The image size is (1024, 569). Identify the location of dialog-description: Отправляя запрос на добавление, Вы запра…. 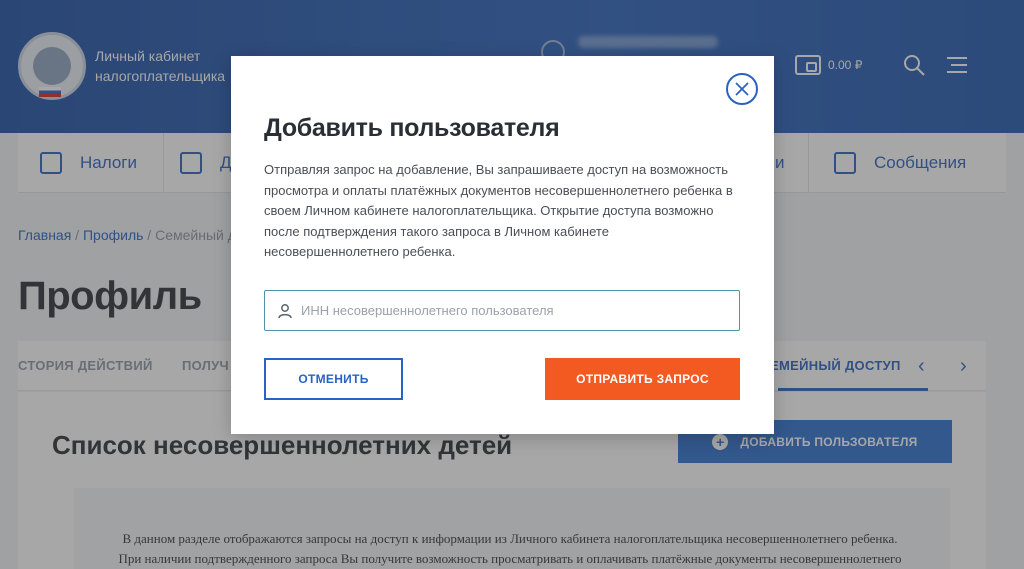
(498, 210).